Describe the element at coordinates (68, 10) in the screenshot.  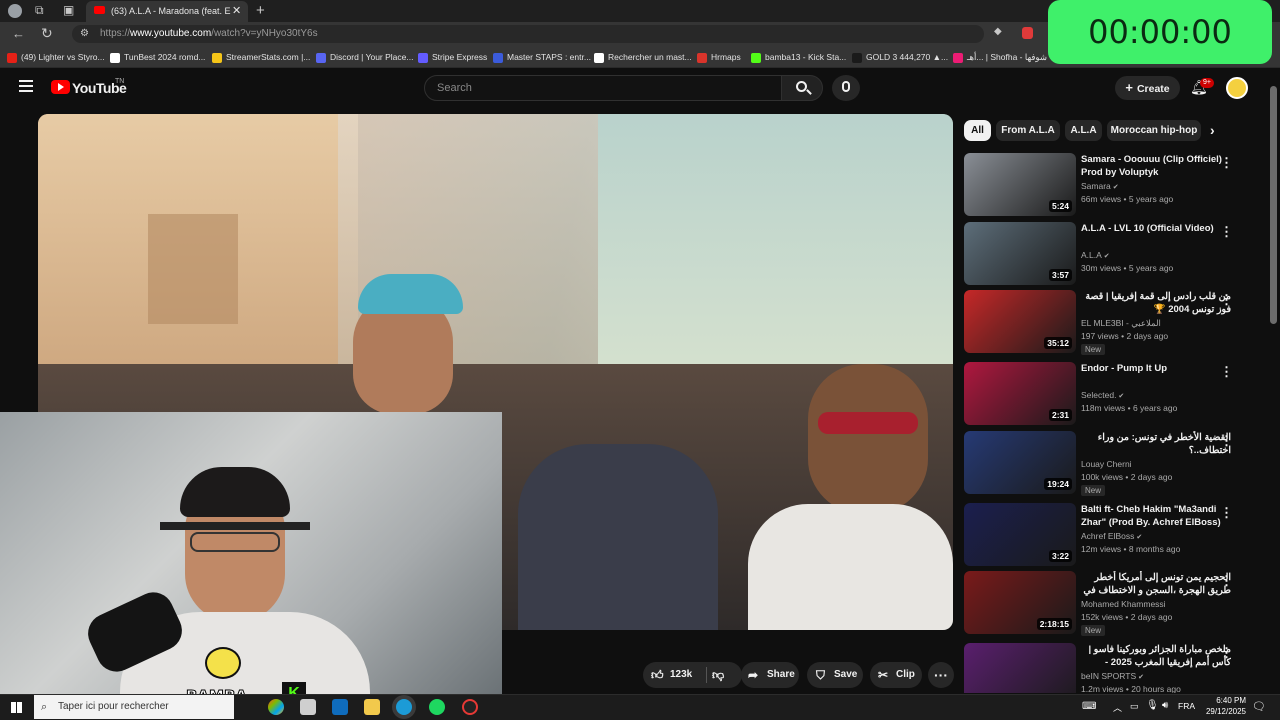
I see `tab-search-icon: ▣` at that location.